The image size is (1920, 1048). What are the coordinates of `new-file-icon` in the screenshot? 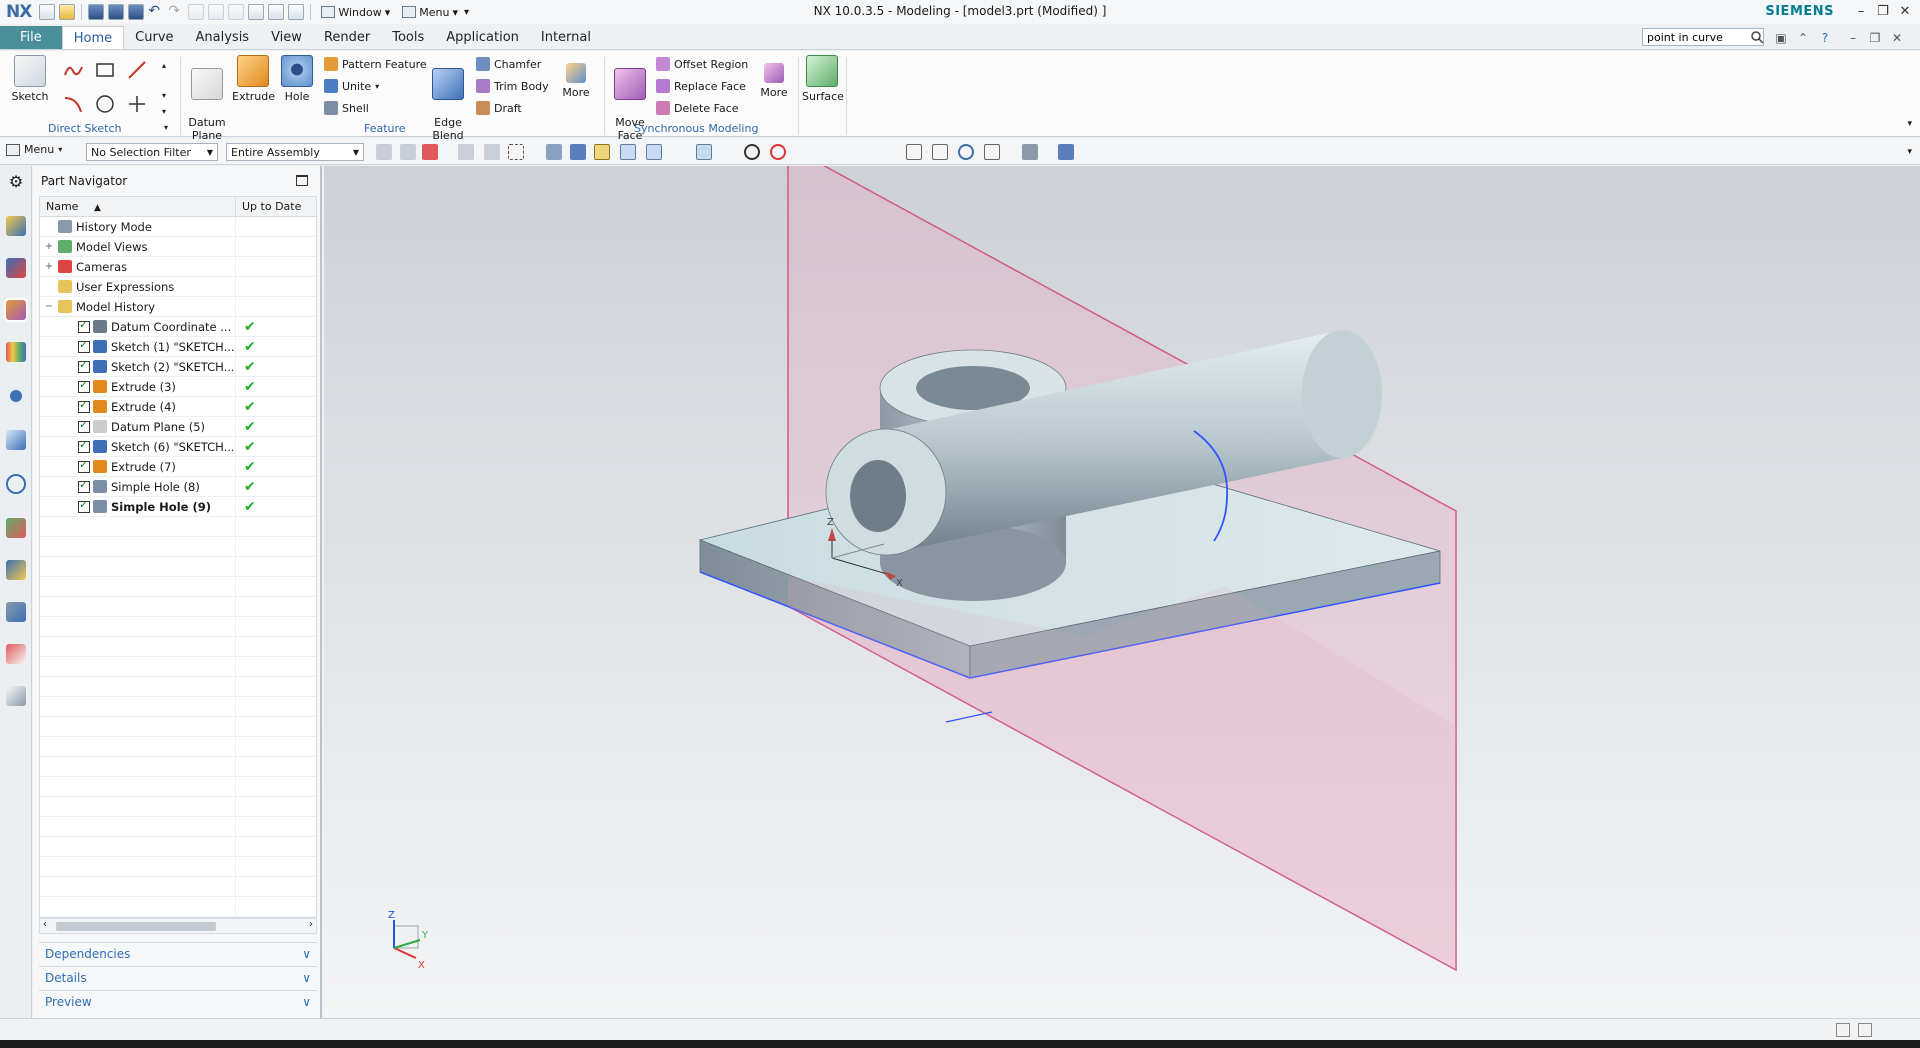 It's located at (47, 12).